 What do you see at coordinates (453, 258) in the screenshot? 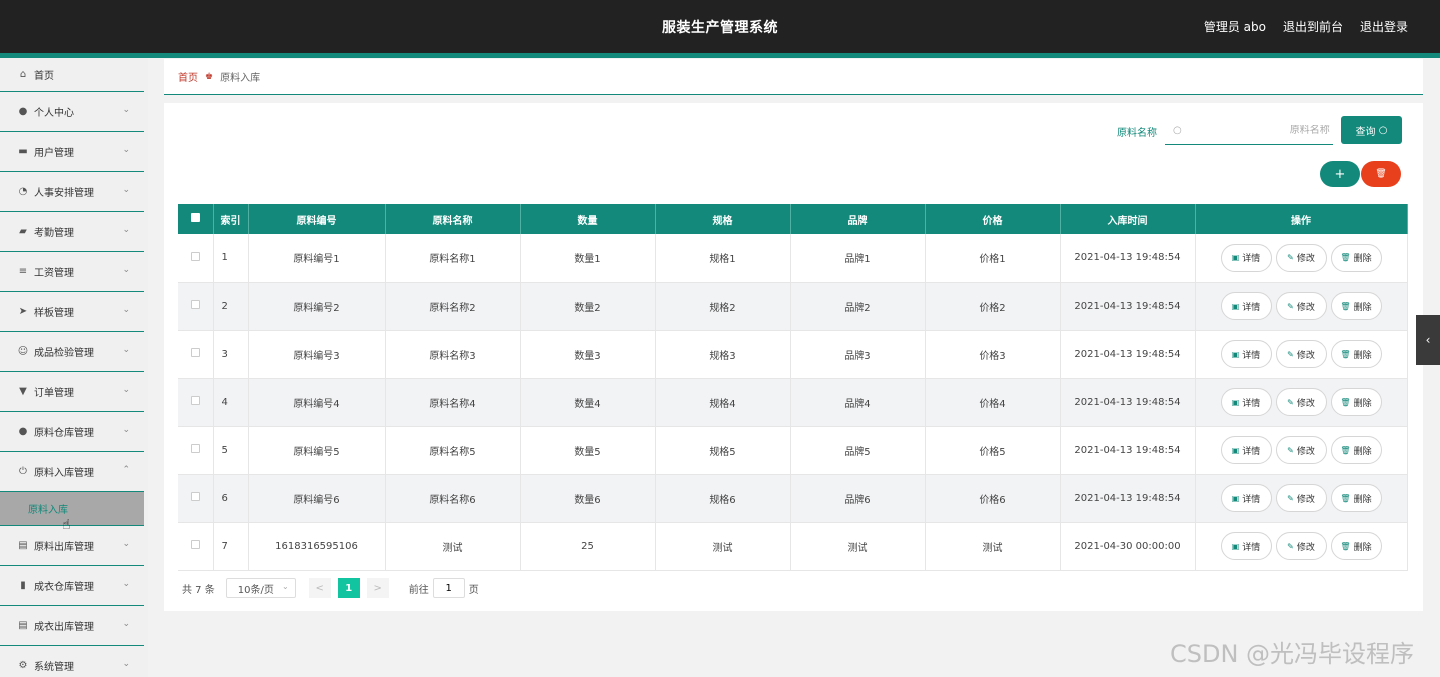
I see `table-cell: 原料名称1` at bounding box center [453, 258].